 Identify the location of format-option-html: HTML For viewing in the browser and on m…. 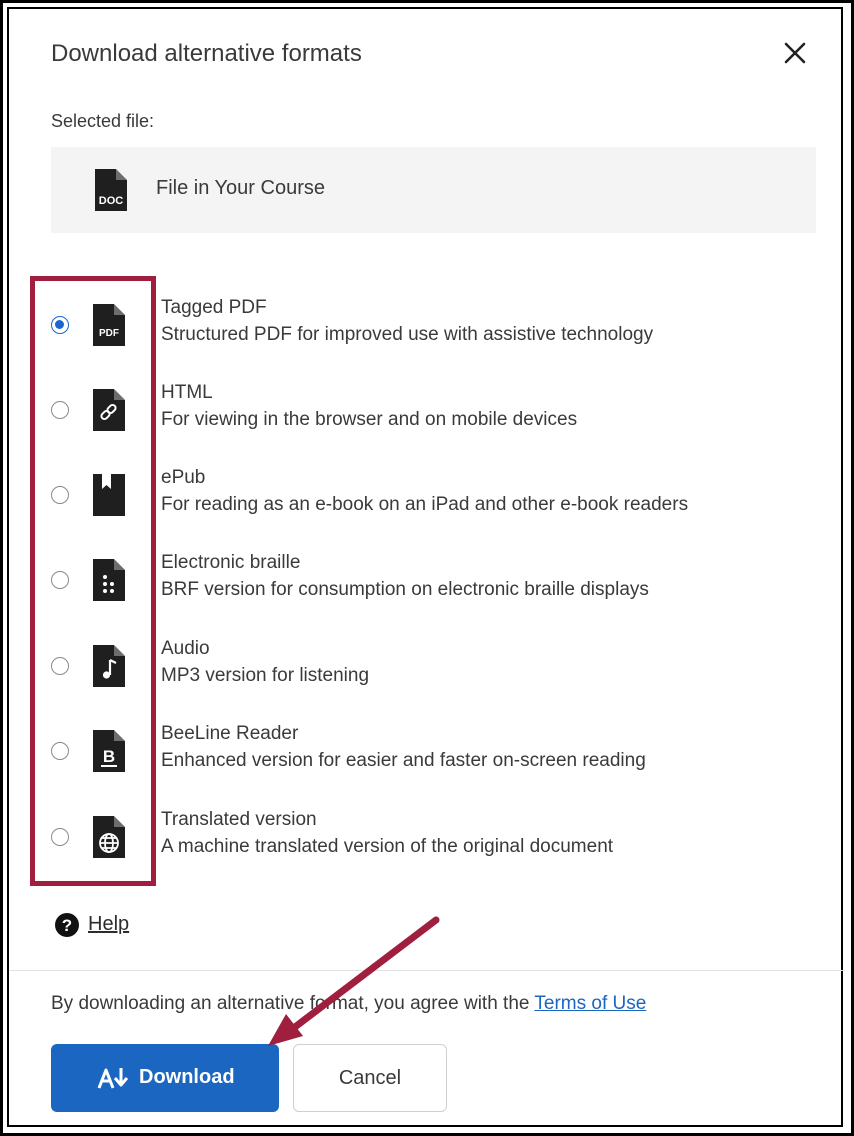
(421, 414).